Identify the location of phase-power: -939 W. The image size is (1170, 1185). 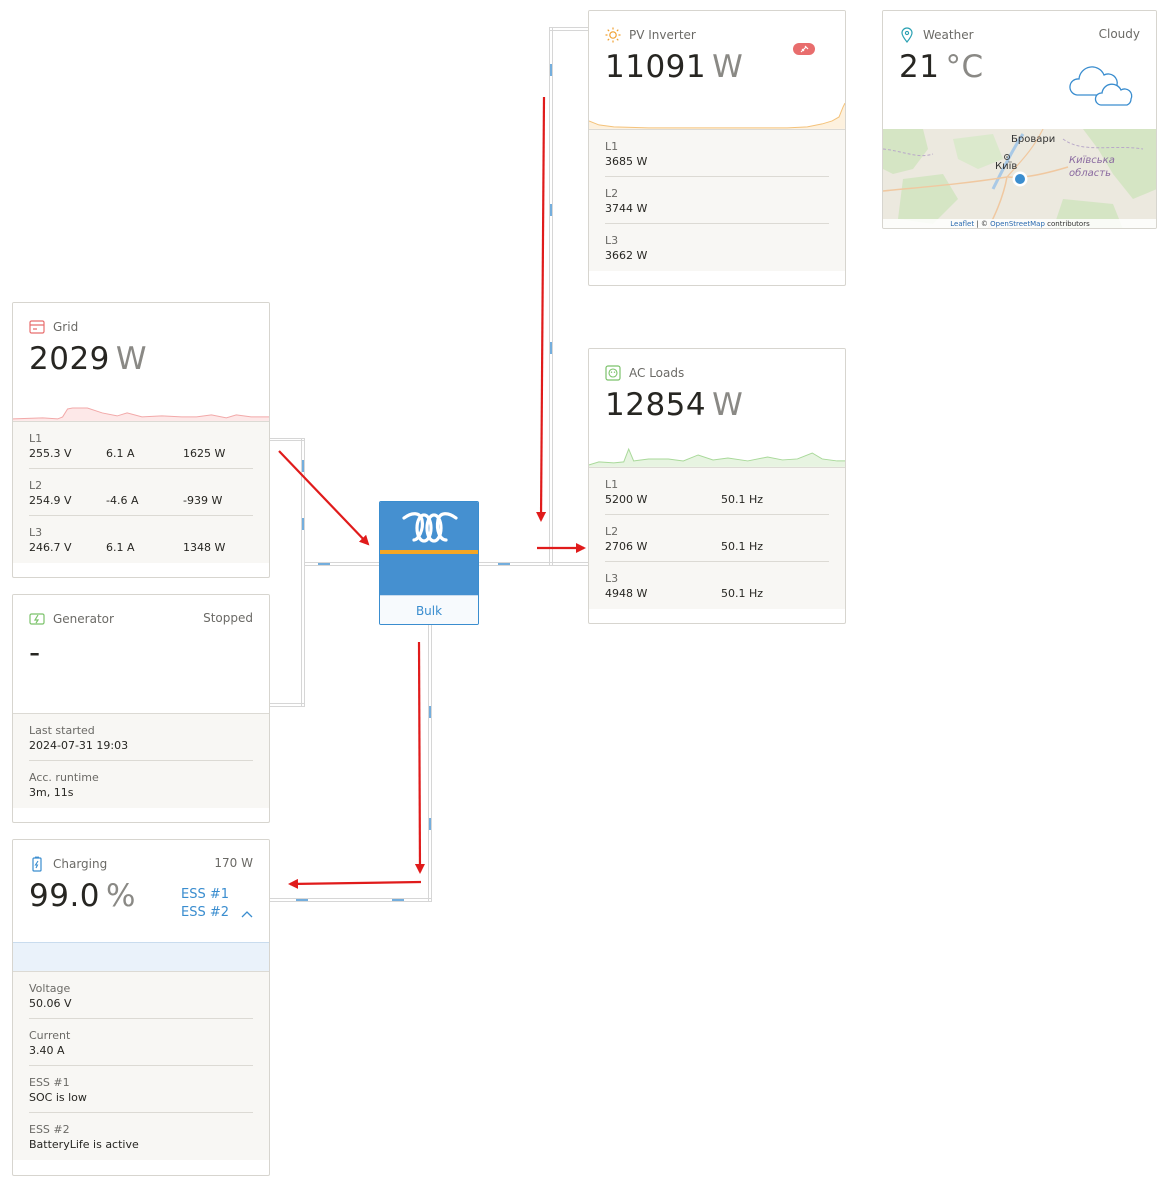
(203, 500).